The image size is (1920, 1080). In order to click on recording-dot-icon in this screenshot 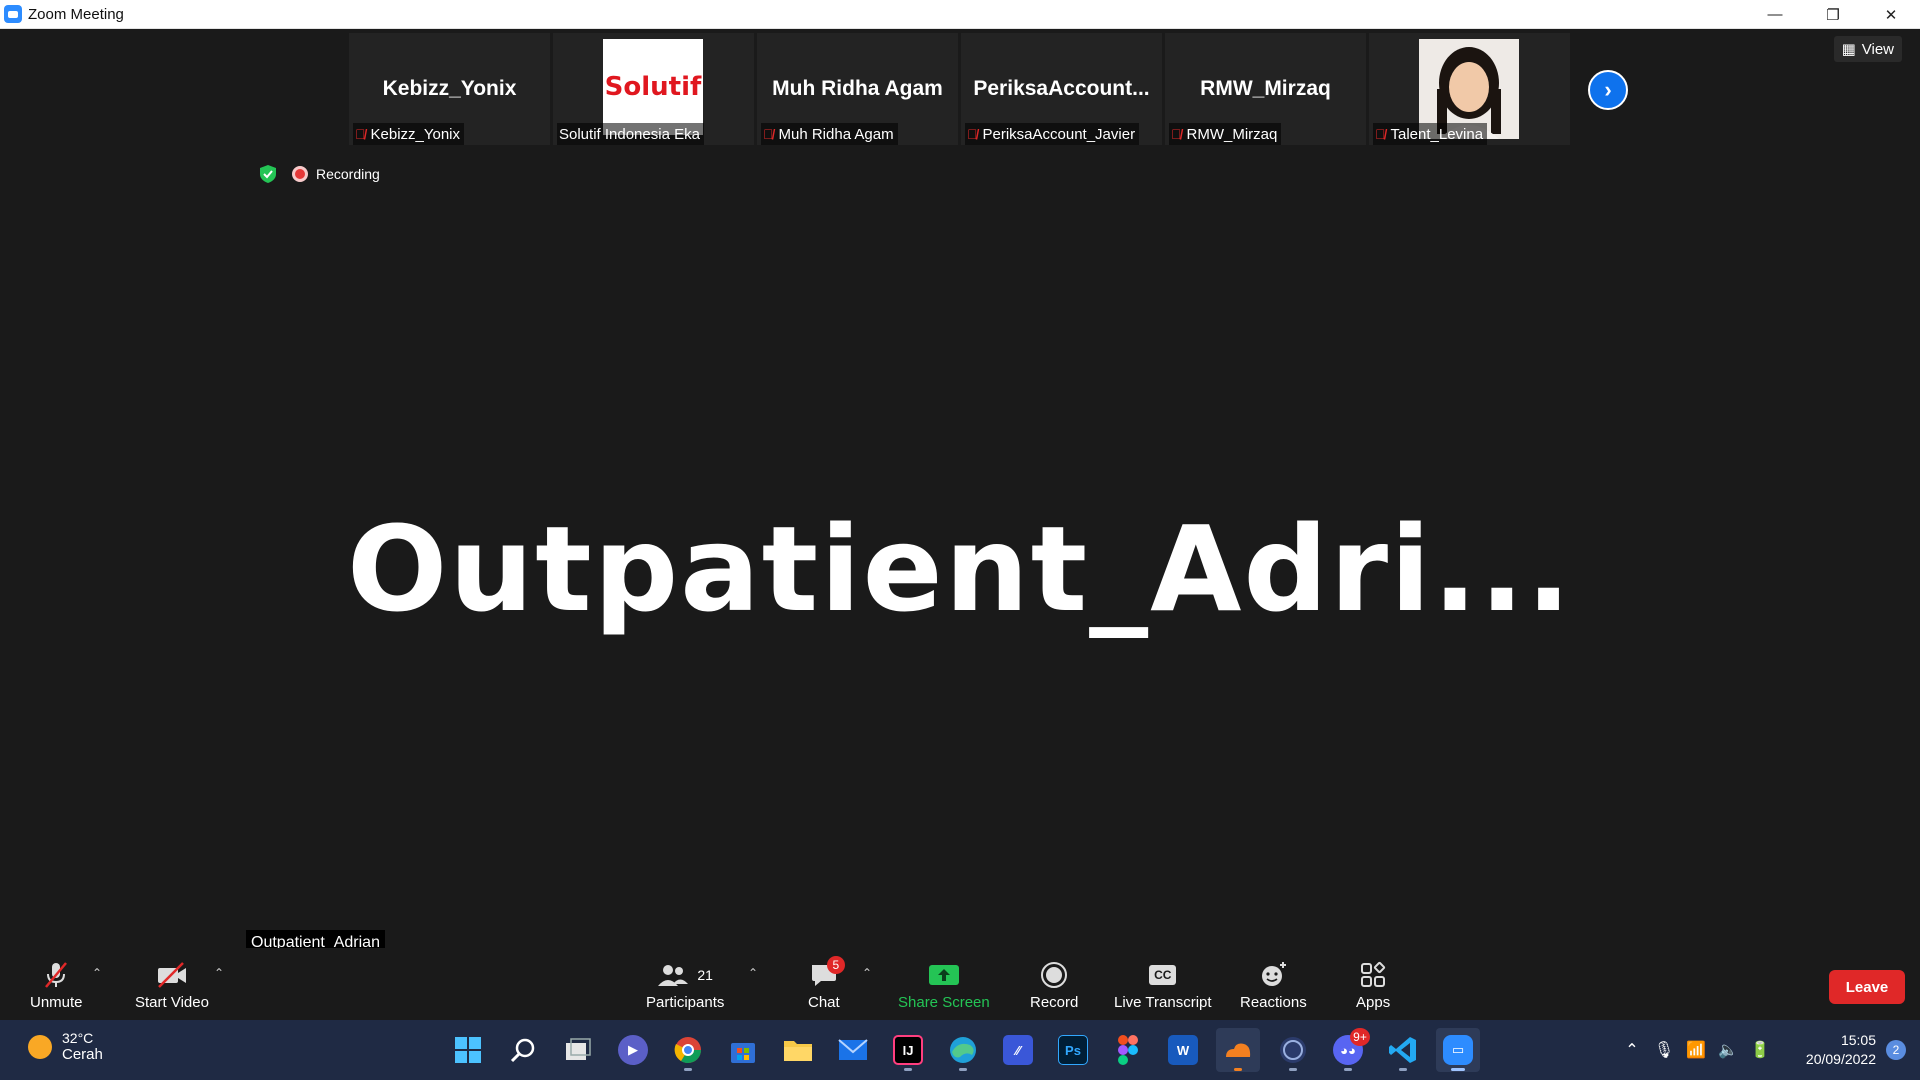, I will do `click(300, 174)`.